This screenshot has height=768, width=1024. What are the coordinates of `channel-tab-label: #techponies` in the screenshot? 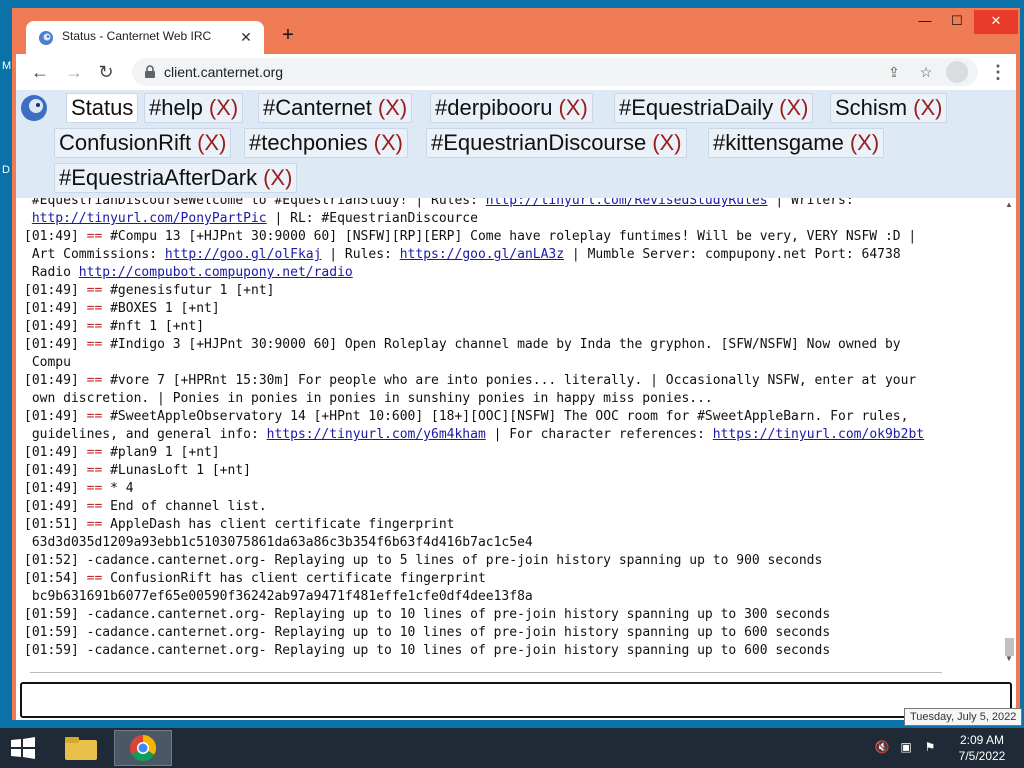 It's located at (308, 142).